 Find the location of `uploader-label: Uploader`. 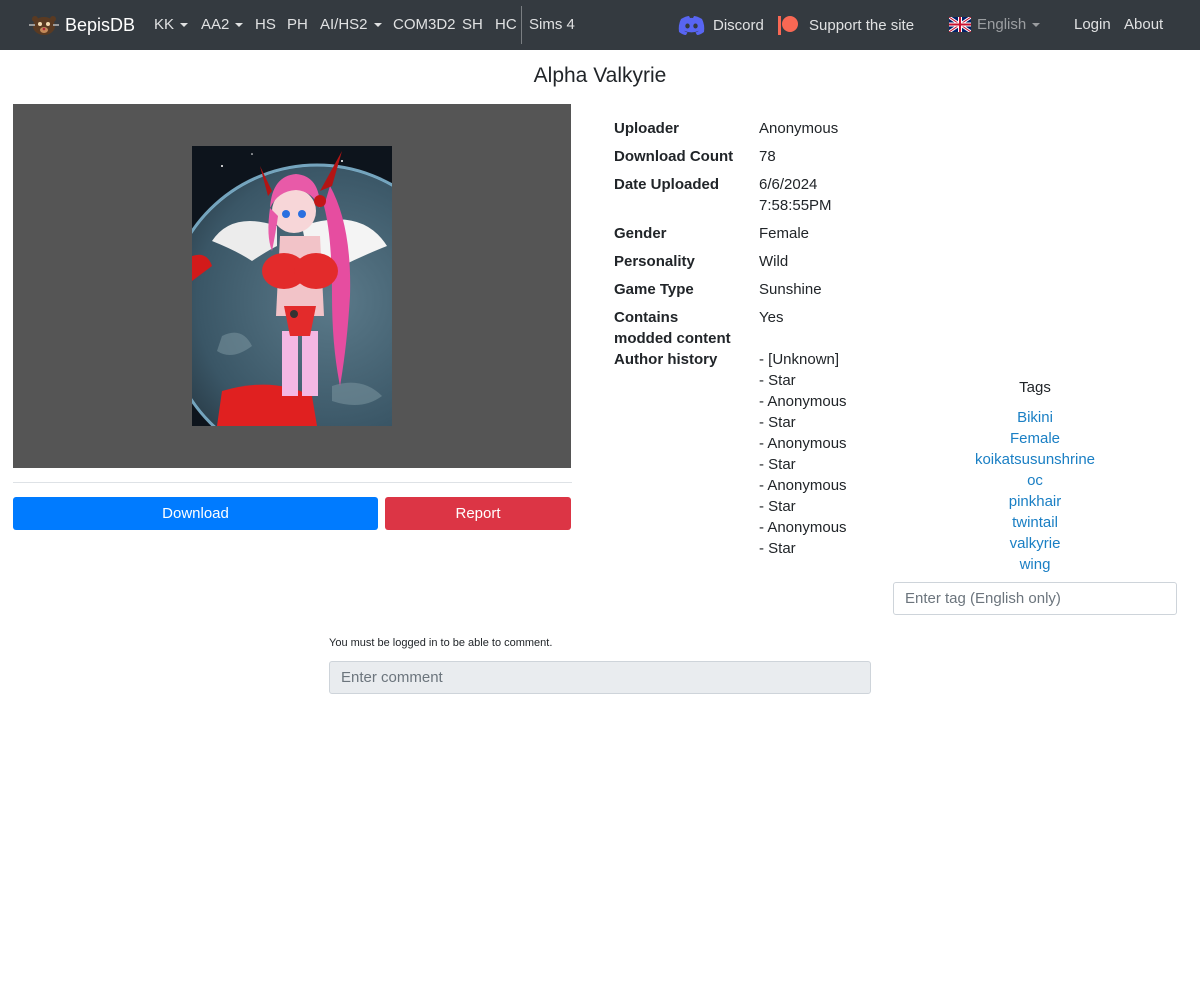

uploader-label: Uploader is located at coordinates (647, 128).